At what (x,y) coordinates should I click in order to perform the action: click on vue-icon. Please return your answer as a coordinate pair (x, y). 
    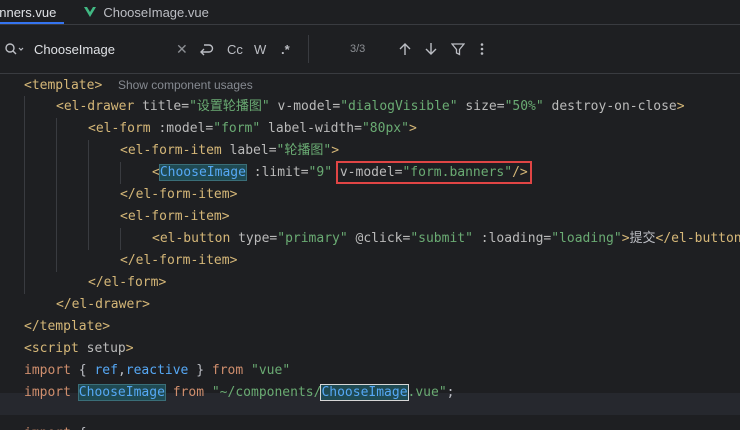
    Looking at the image, I should click on (90, 12).